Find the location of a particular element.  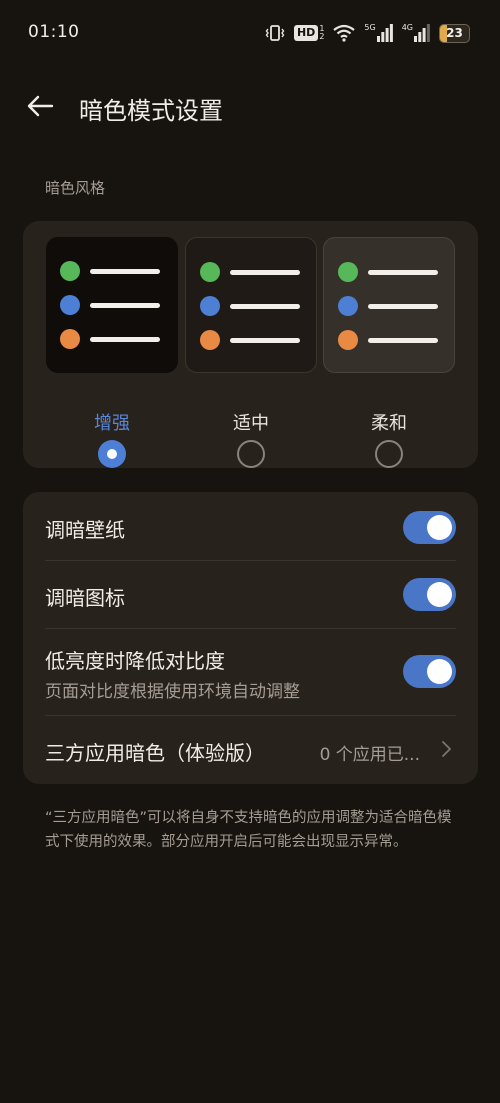

style-option-enhanced: 增强 is located at coordinates (112, 352).